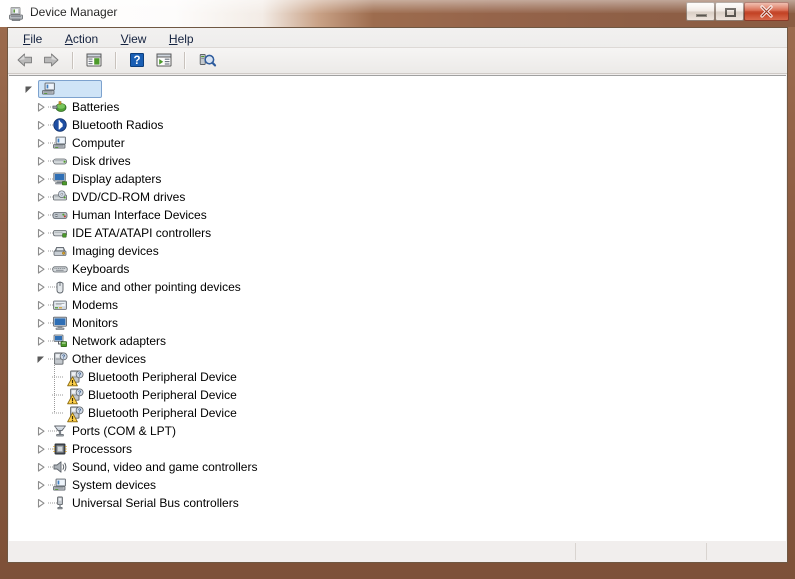  What do you see at coordinates (397, 449) in the screenshot?
I see `tree-item: Processors` at bounding box center [397, 449].